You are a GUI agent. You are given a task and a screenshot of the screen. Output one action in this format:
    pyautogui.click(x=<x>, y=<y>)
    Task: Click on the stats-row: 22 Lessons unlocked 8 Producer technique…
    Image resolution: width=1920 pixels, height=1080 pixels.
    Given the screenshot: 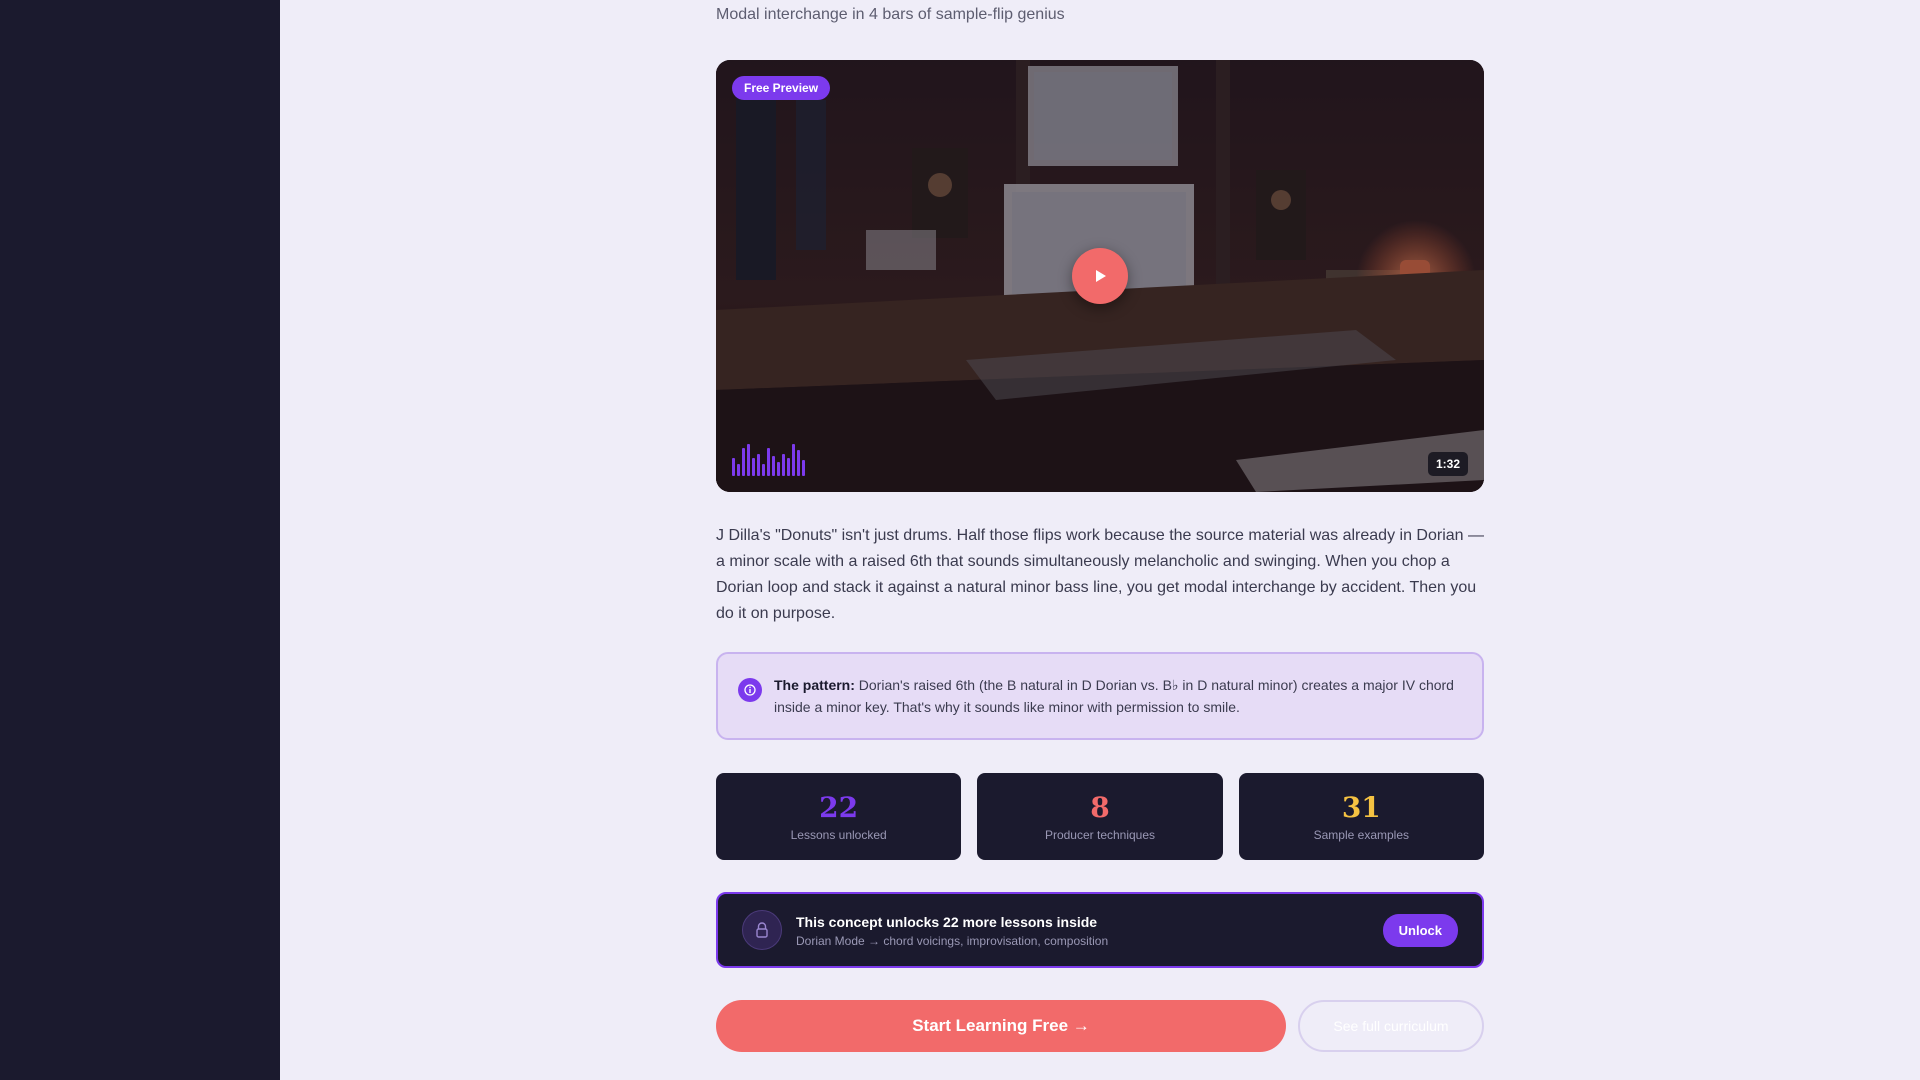 What is the action you would take?
    pyautogui.click(x=1100, y=816)
    